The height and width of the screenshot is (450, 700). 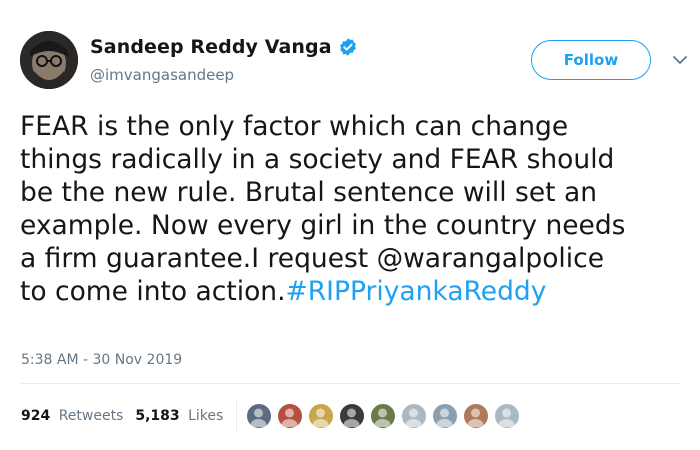 I want to click on author-name-row: Sandeep Reddy Vanga, so click(x=224, y=47).